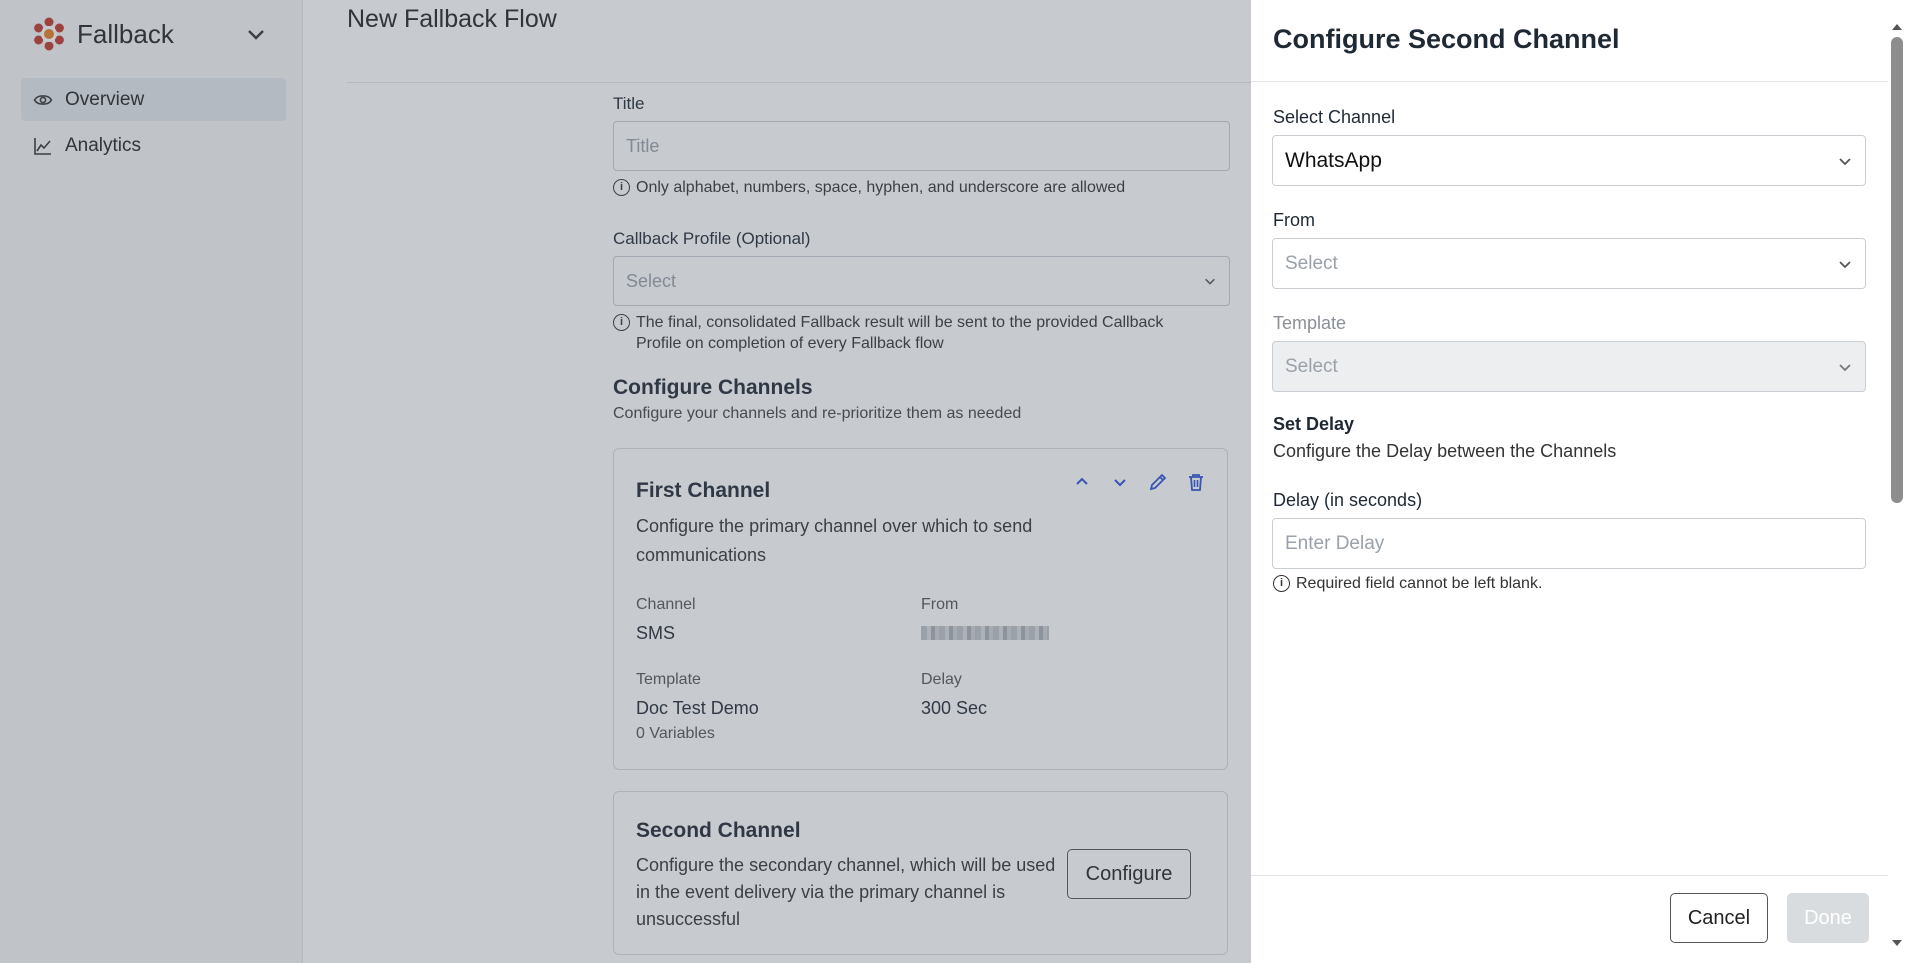 Image resolution: width=1912 pixels, height=963 pixels. What do you see at coordinates (1281, 583) in the screenshot?
I see `info-icon: i` at bounding box center [1281, 583].